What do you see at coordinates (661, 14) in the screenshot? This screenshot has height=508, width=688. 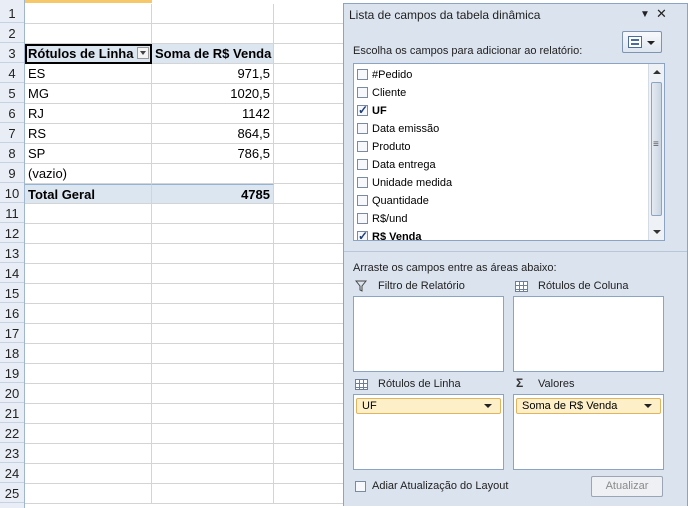 I see `close-icon: ✕` at bounding box center [661, 14].